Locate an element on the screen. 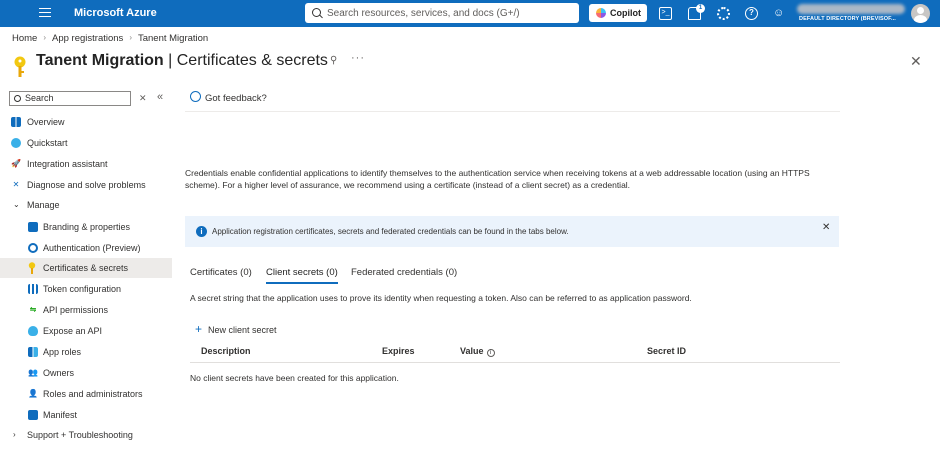  sidebar-search-input: Search is located at coordinates (70, 98).